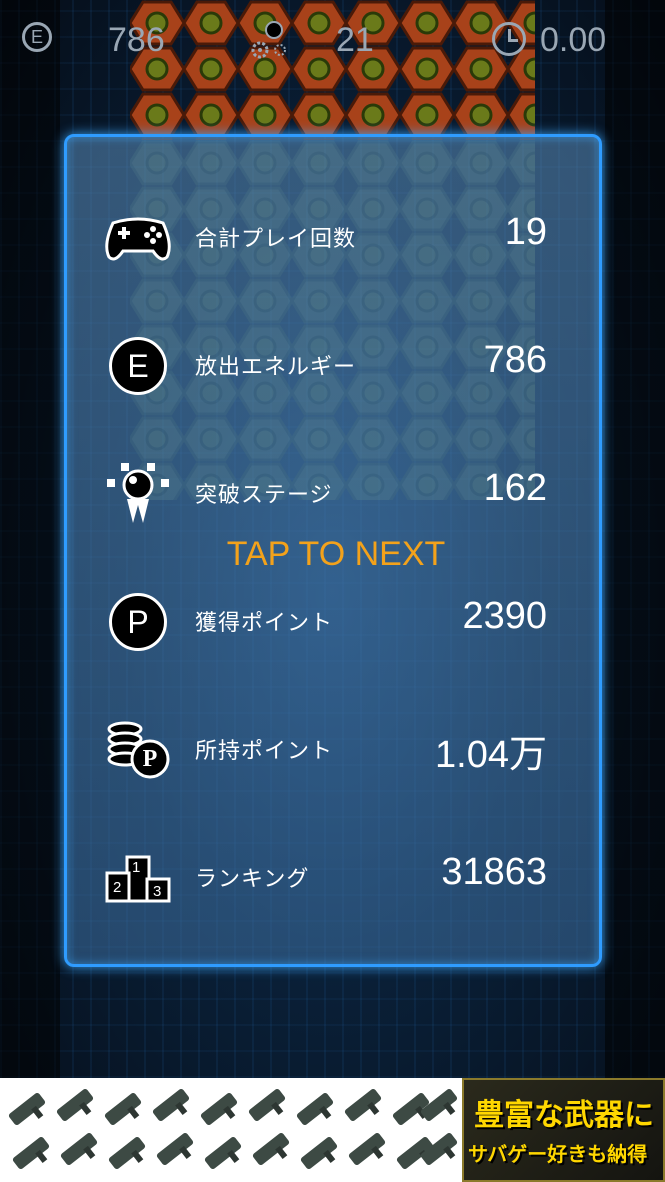 This screenshot has width=665, height=1182. I want to click on ad-banner: 豊富な武器に サバゲー好きも納得, so click(332, 1130).